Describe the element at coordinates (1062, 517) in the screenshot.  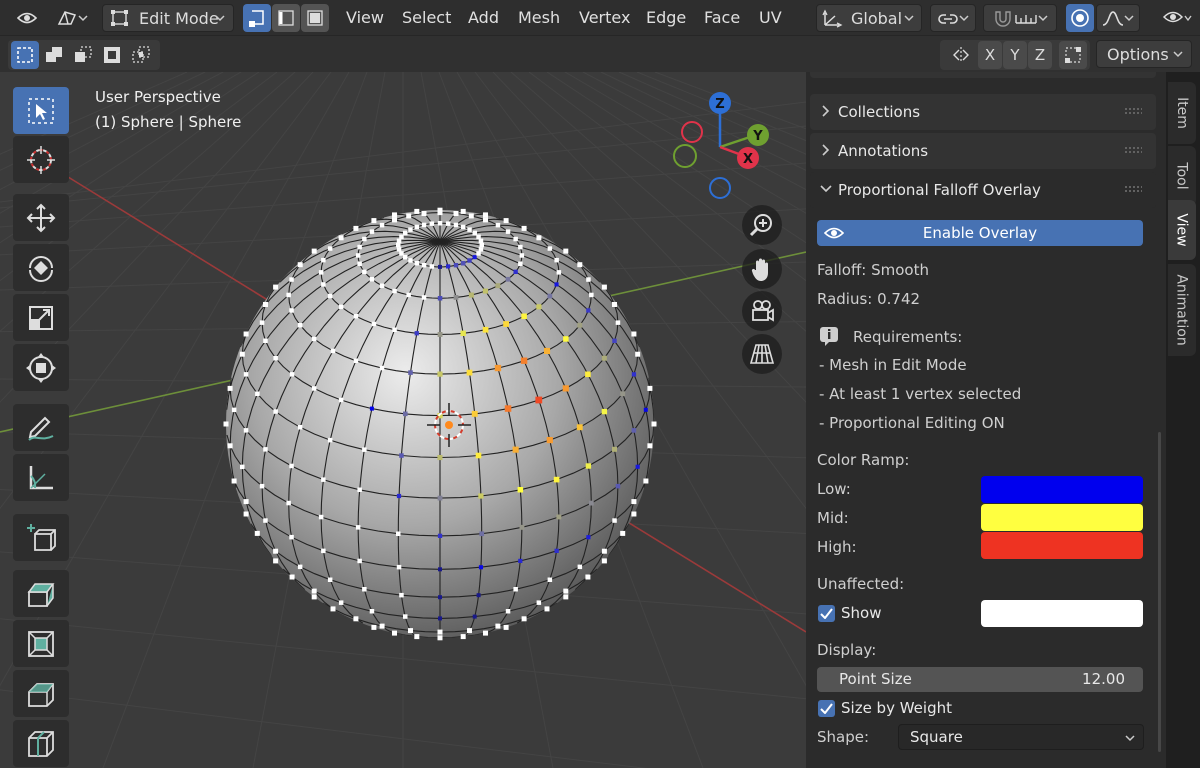
I see `ramp-mid-color-swatch` at that location.